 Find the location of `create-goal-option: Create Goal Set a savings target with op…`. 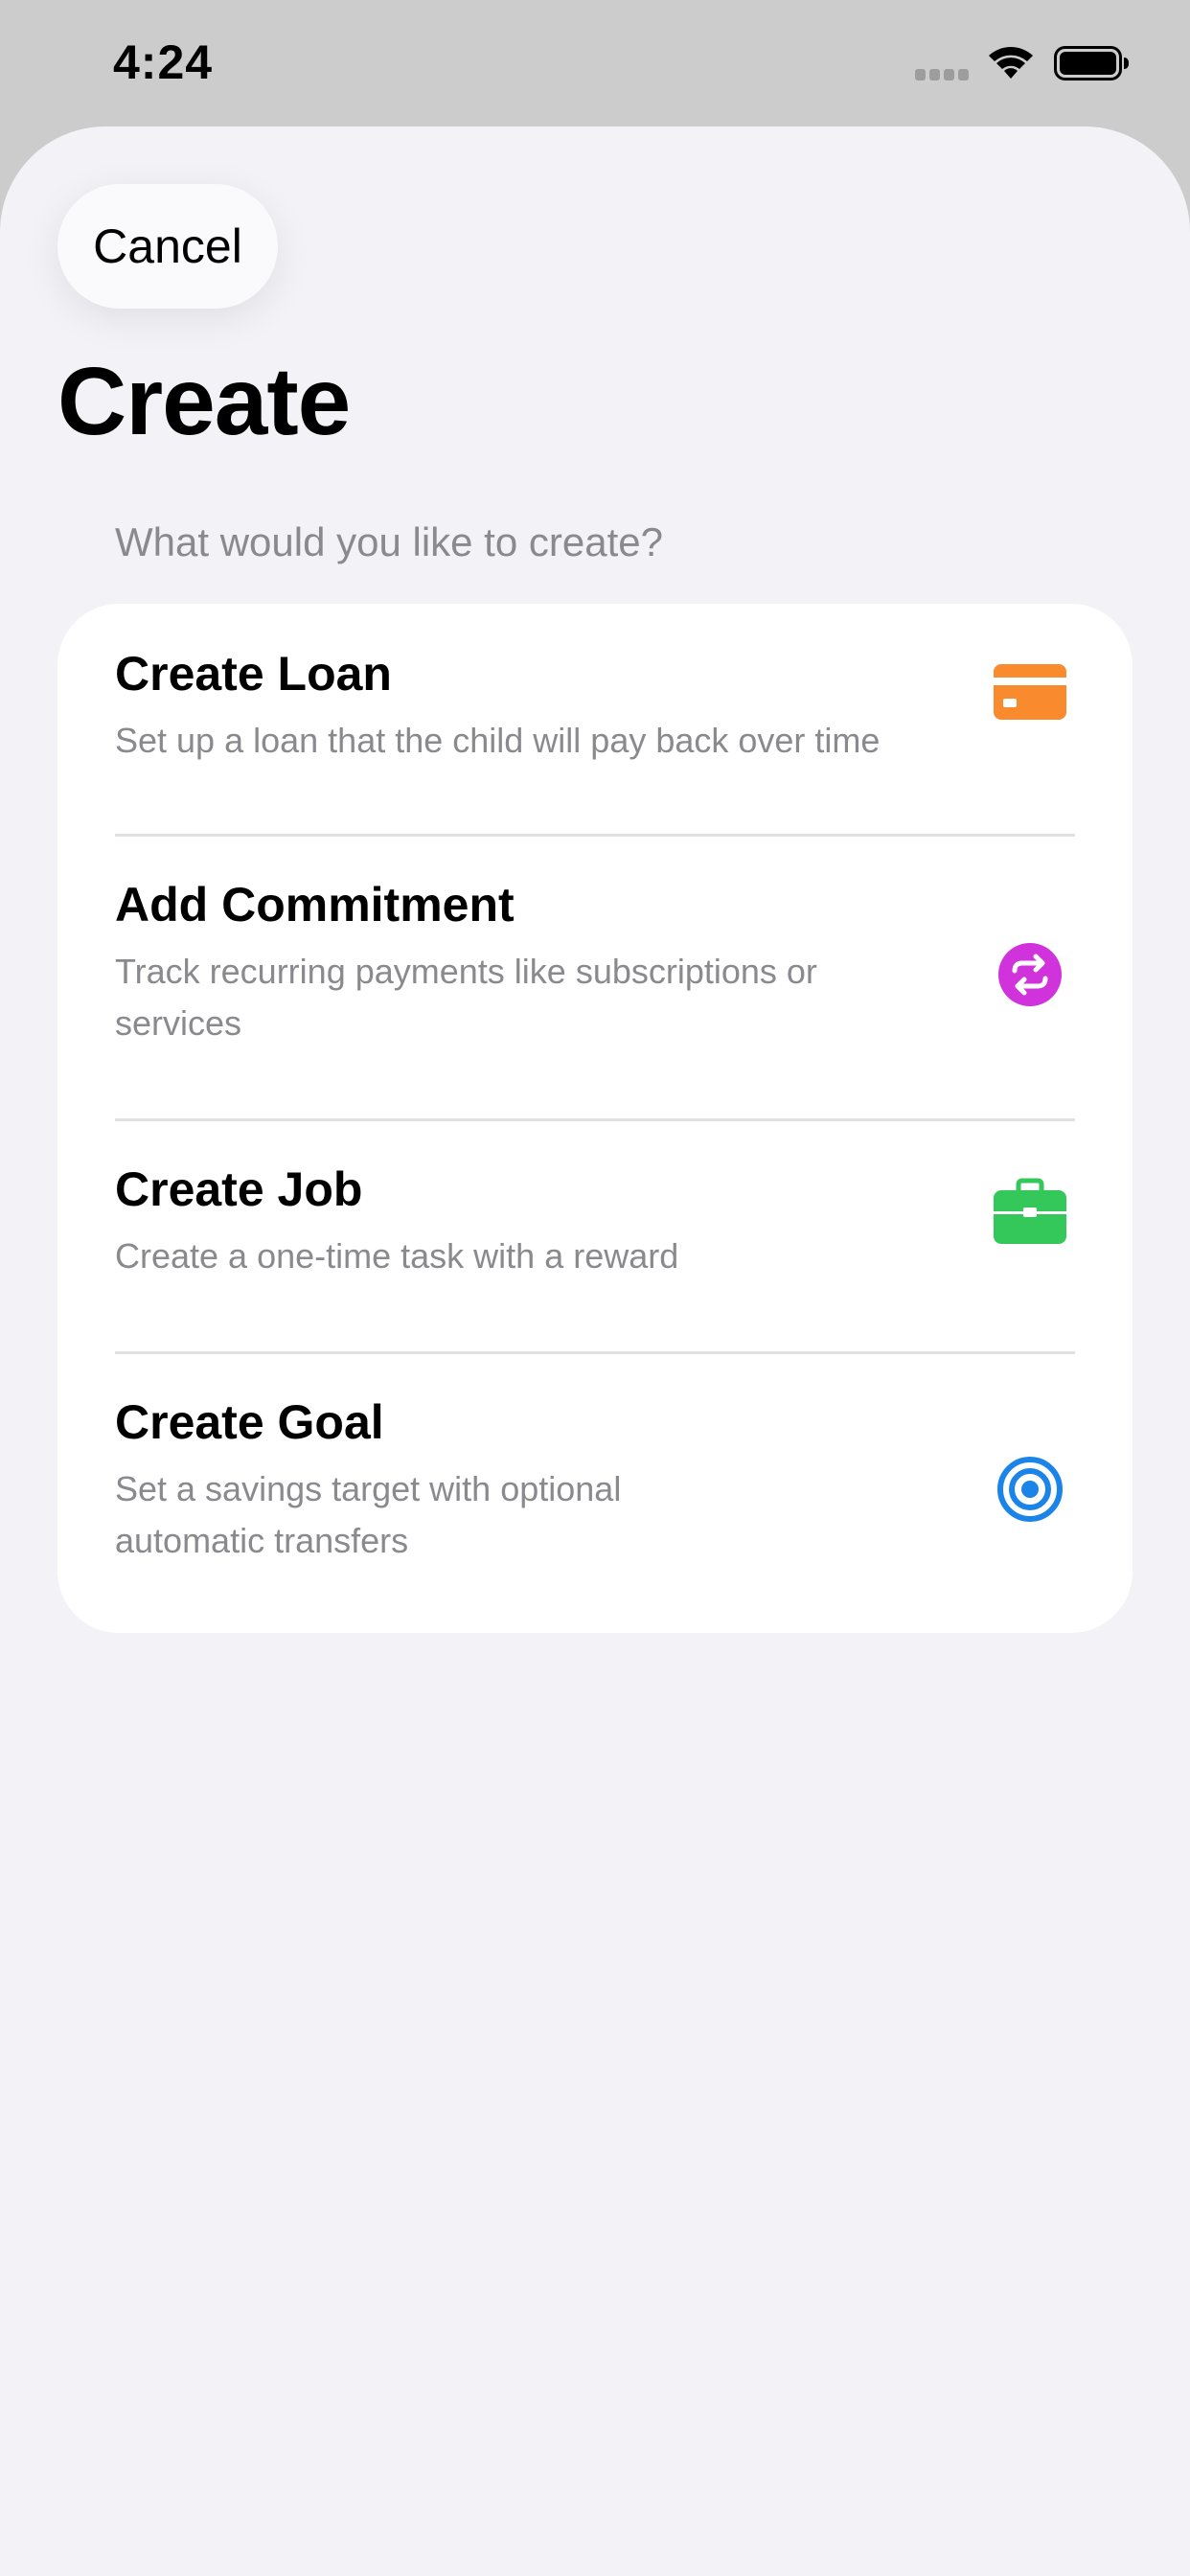

create-goal-option: Create Goal Set a savings target with op… is located at coordinates (595, 1493).